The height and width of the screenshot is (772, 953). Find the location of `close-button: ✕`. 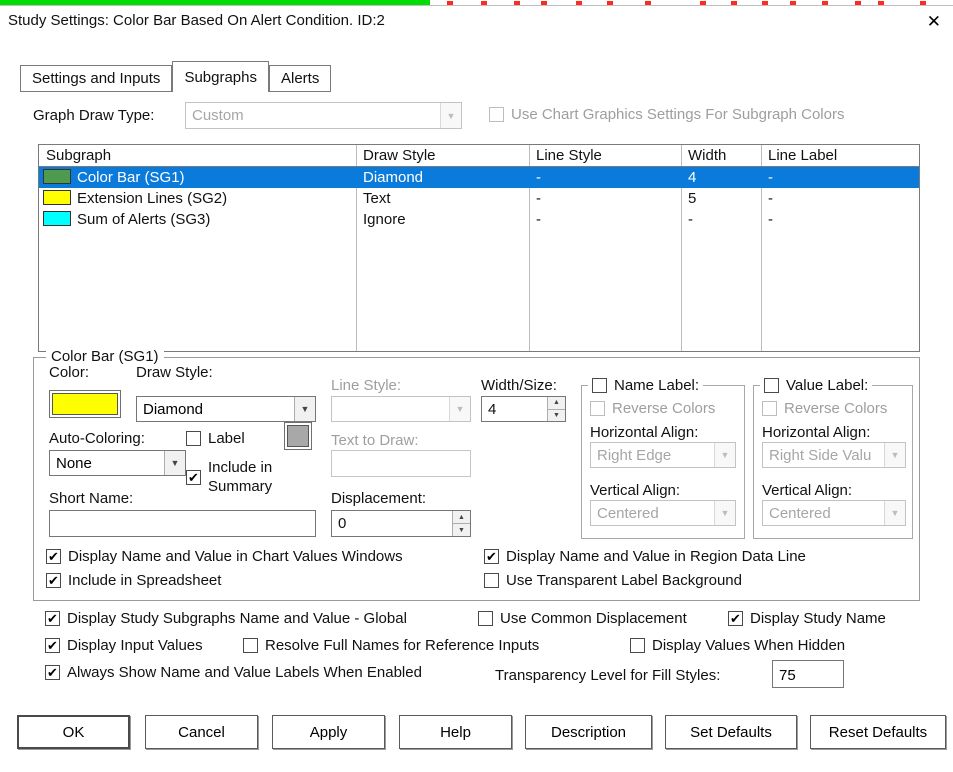

close-button: ✕ is located at coordinates (934, 22).